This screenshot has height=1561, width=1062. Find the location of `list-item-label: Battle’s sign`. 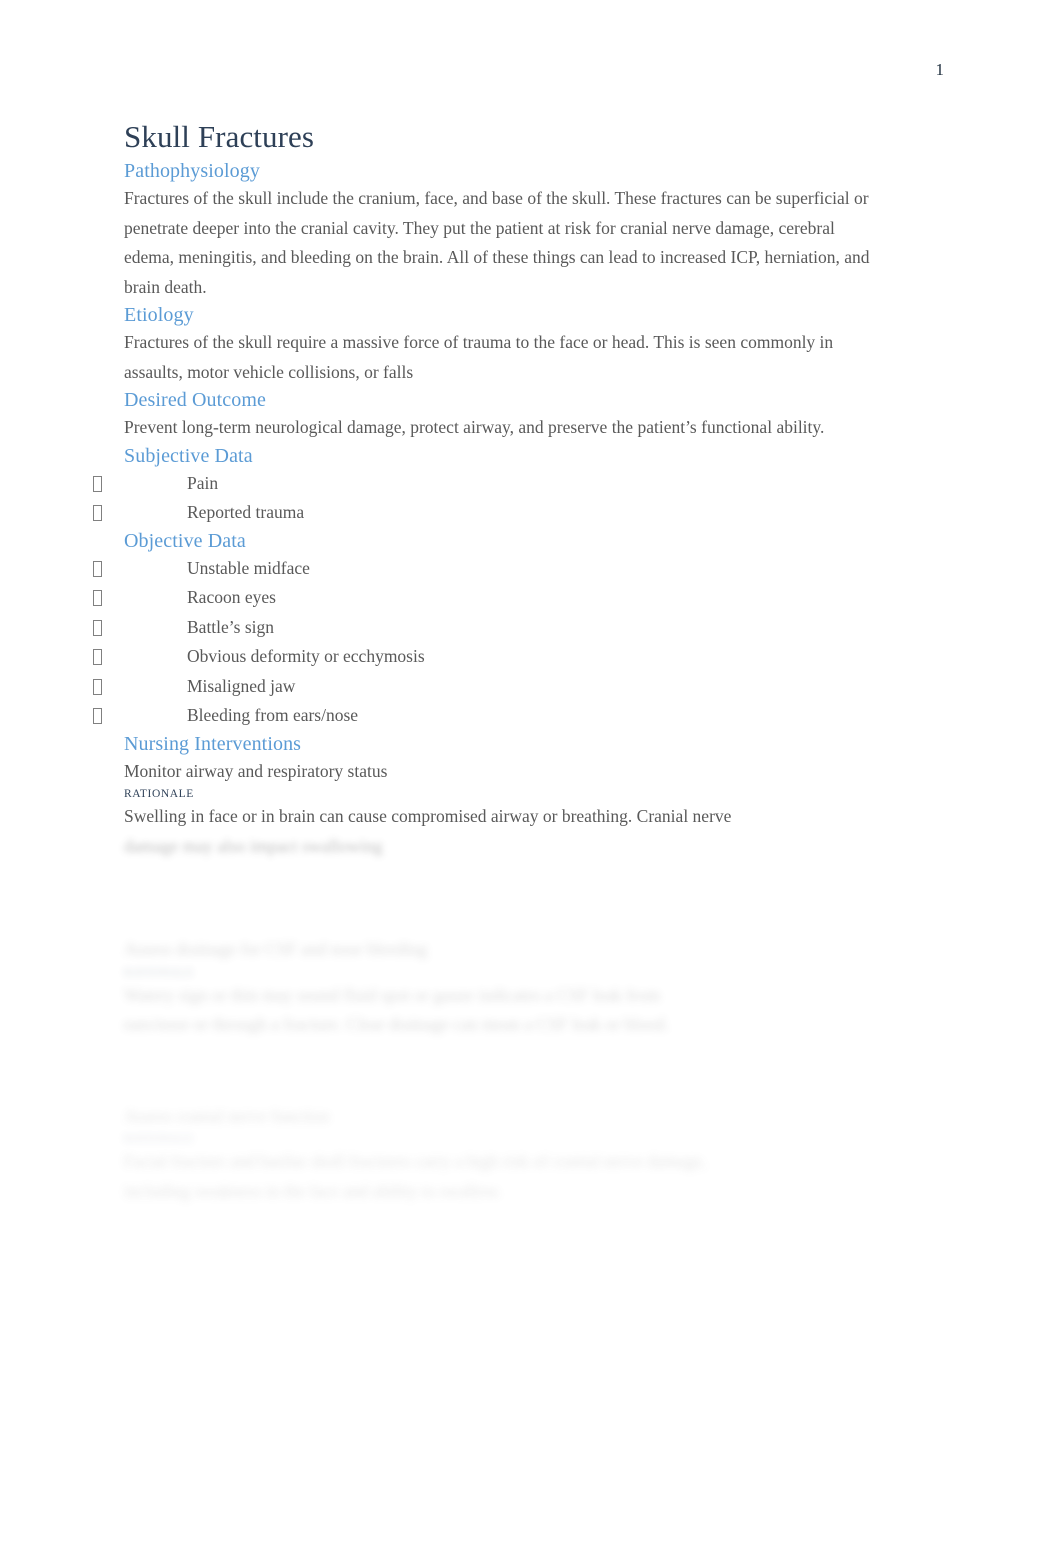

list-item-label: Battle’s sign is located at coordinates (231, 626).